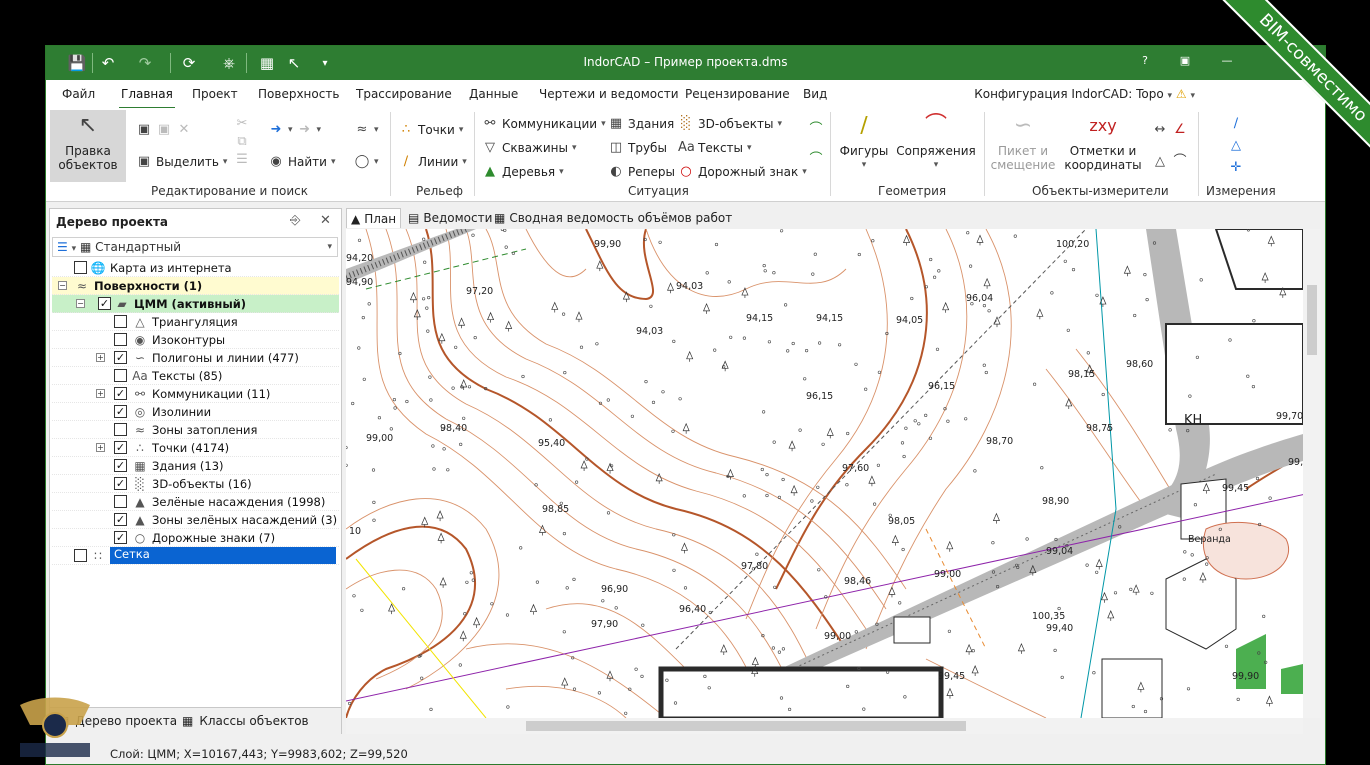  What do you see at coordinates (182, 162) in the screenshot?
I see `select-button: ▣ Выделить ▾` at bounding box center [182, 162].